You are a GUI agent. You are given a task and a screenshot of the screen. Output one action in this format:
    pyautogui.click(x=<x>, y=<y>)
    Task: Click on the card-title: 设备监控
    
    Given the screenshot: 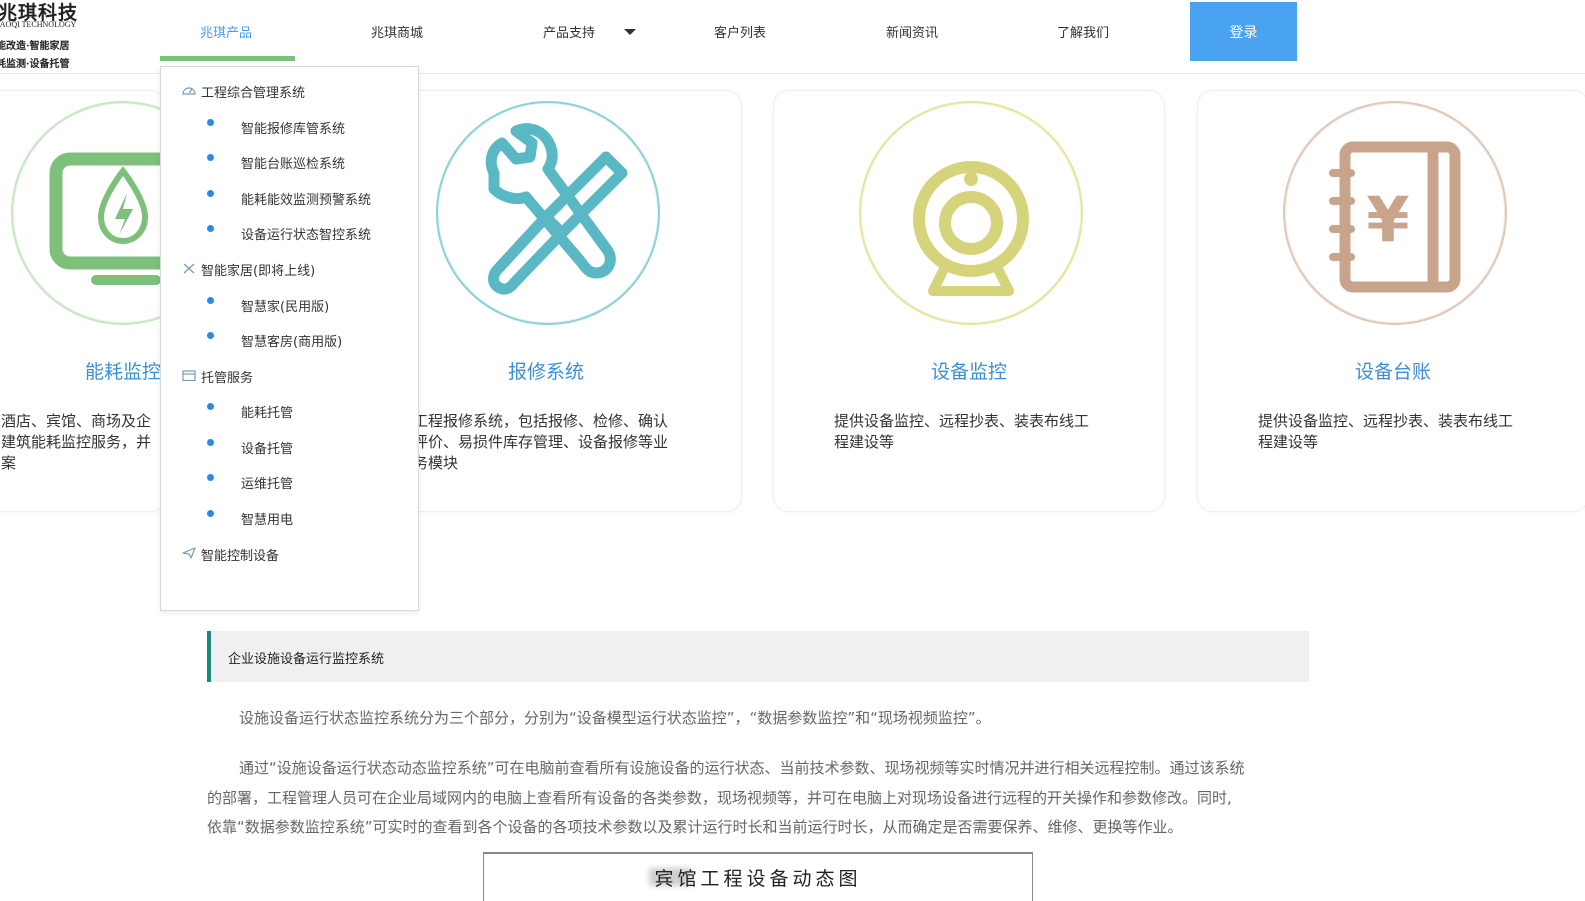 What is the action you would take?
    pyautogui.click(x=968, y=372)
    